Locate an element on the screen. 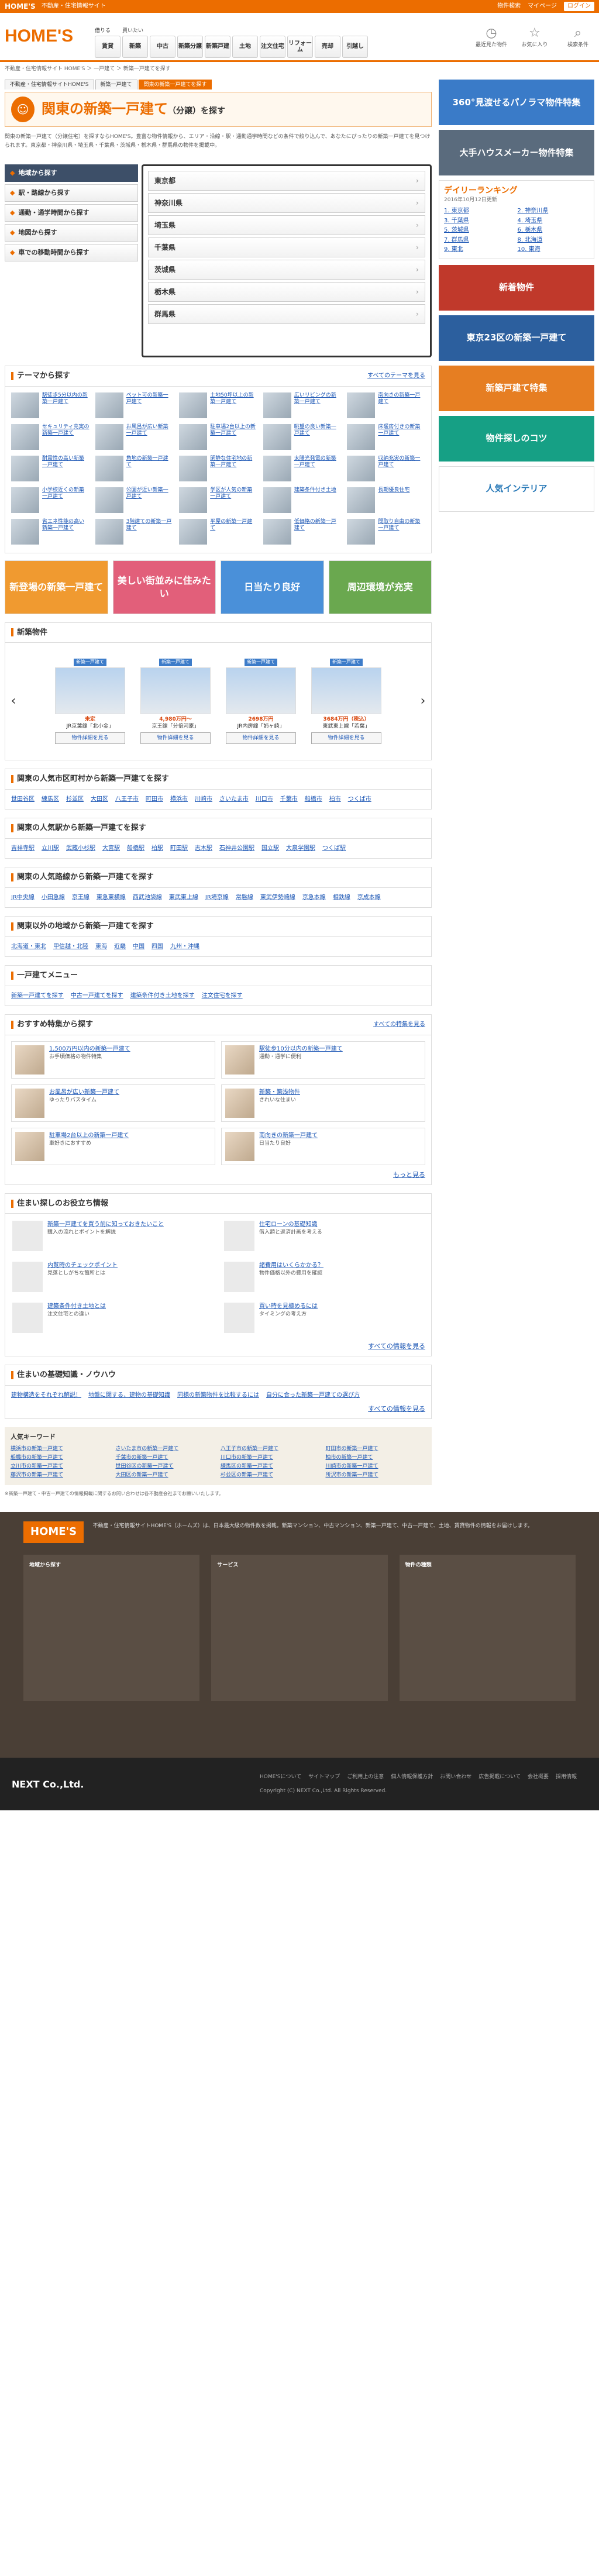 Image resolution: width=599 pixels, height=2576 pixels. keyword-link: 大田区の新築一戸建て is located at coordinates (166, 1475).